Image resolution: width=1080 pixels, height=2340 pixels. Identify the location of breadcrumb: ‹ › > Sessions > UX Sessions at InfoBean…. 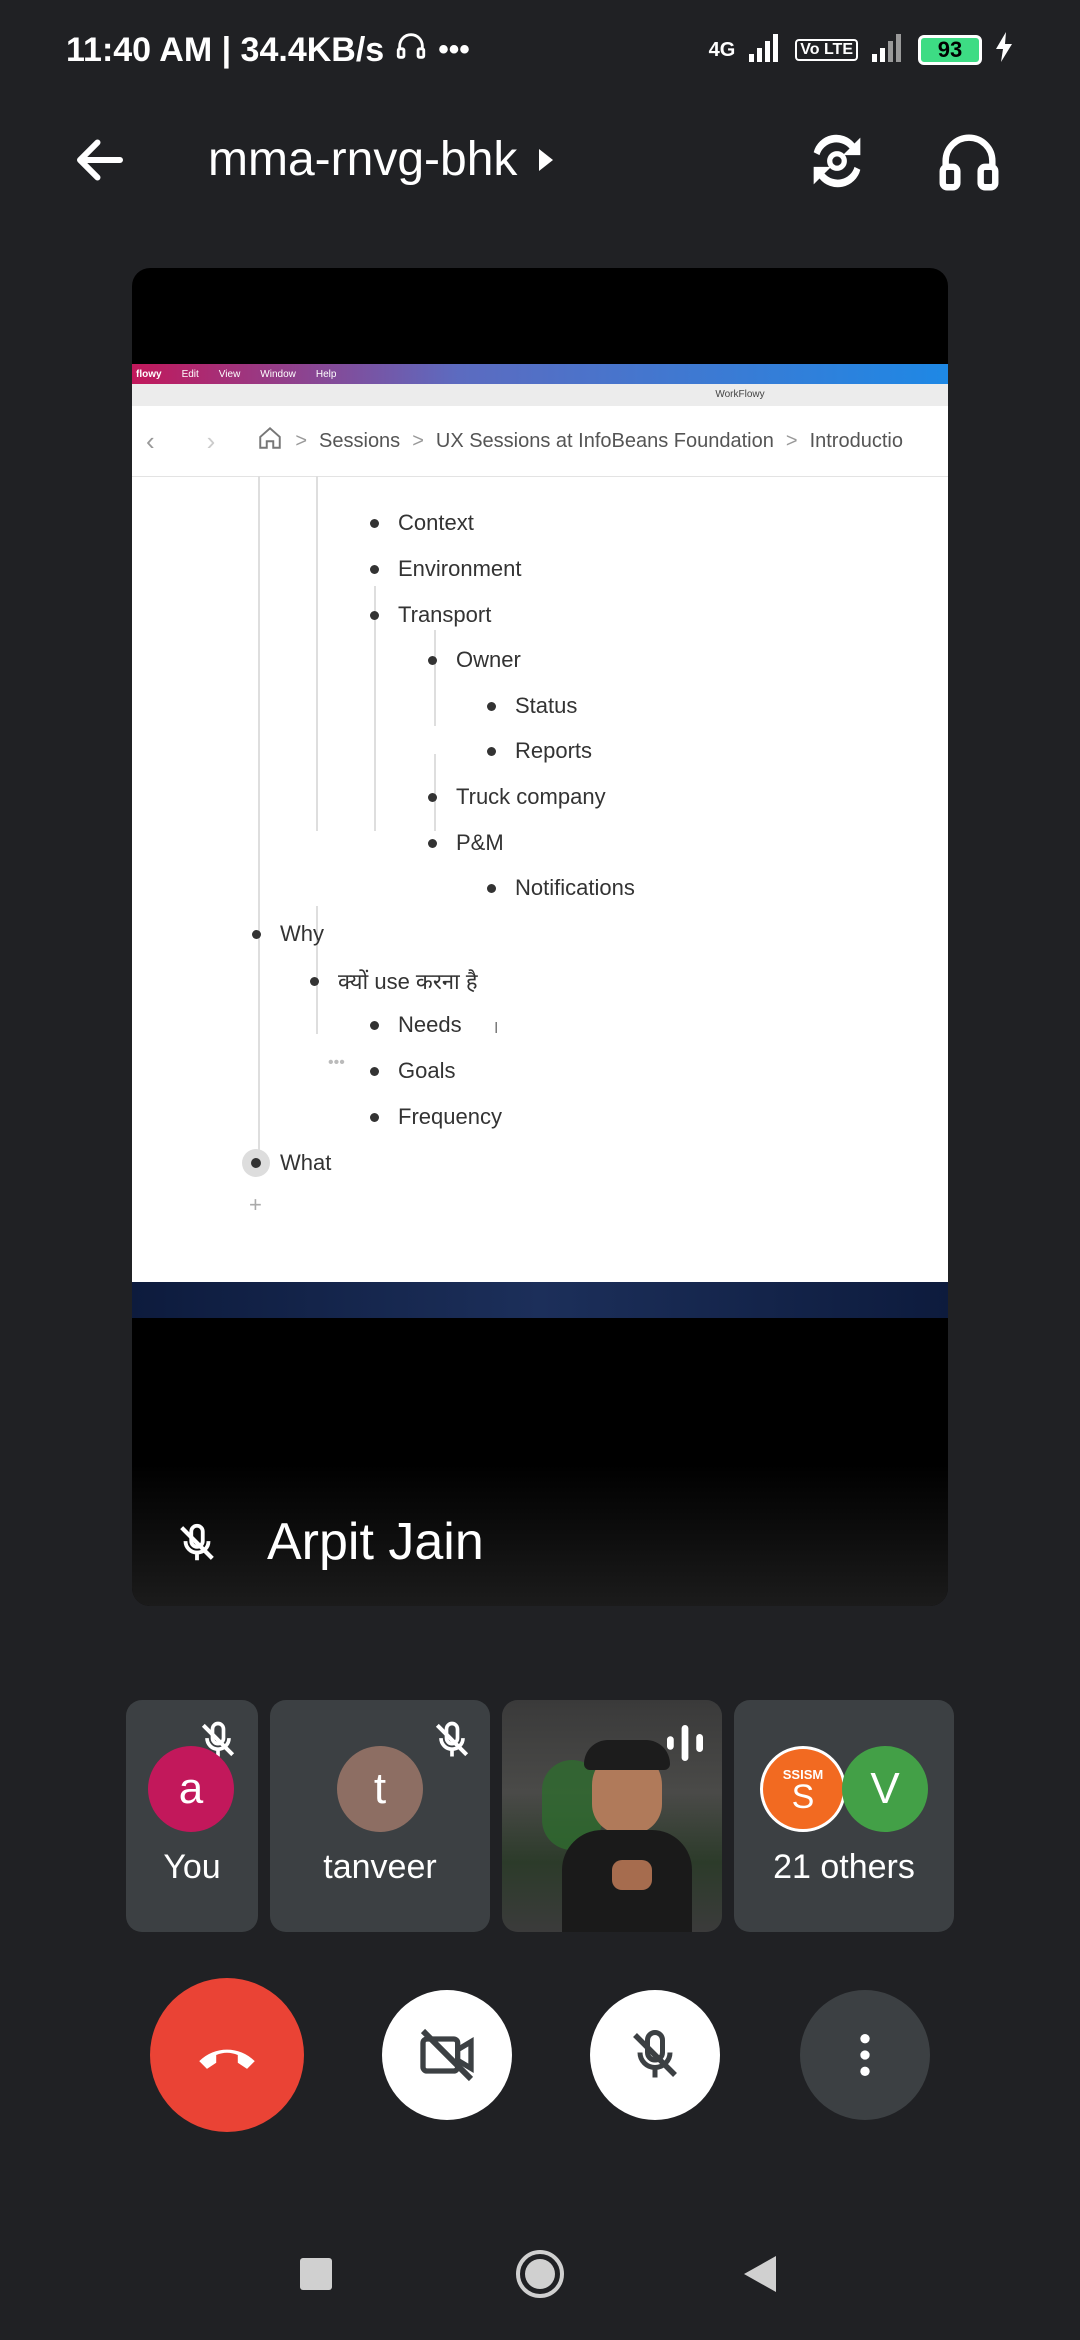
(540, 441).